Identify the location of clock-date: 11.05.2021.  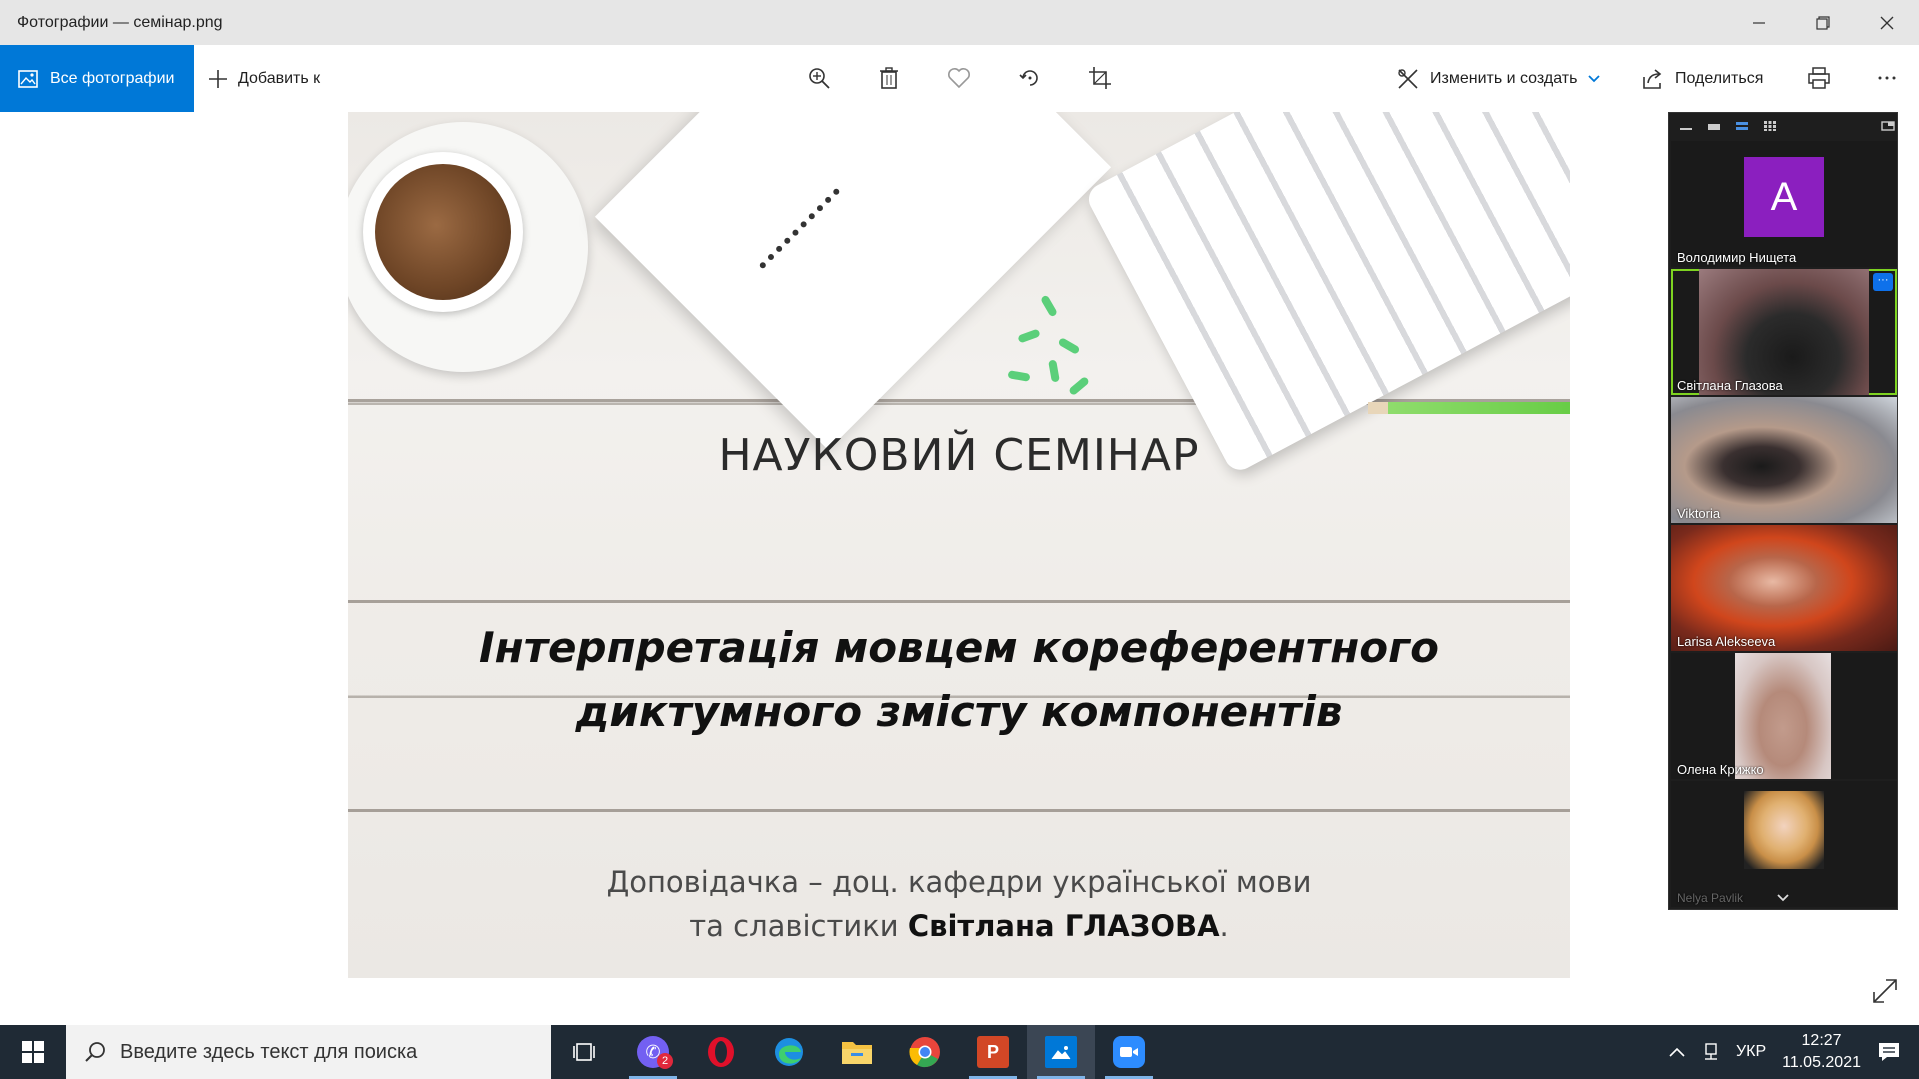
(1821, 1062).